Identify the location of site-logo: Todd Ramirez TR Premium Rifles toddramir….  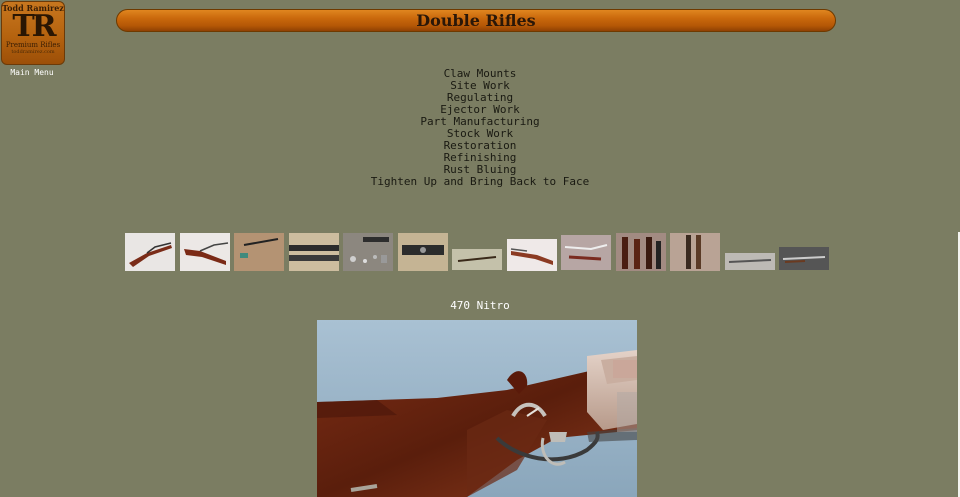
(33, 33).